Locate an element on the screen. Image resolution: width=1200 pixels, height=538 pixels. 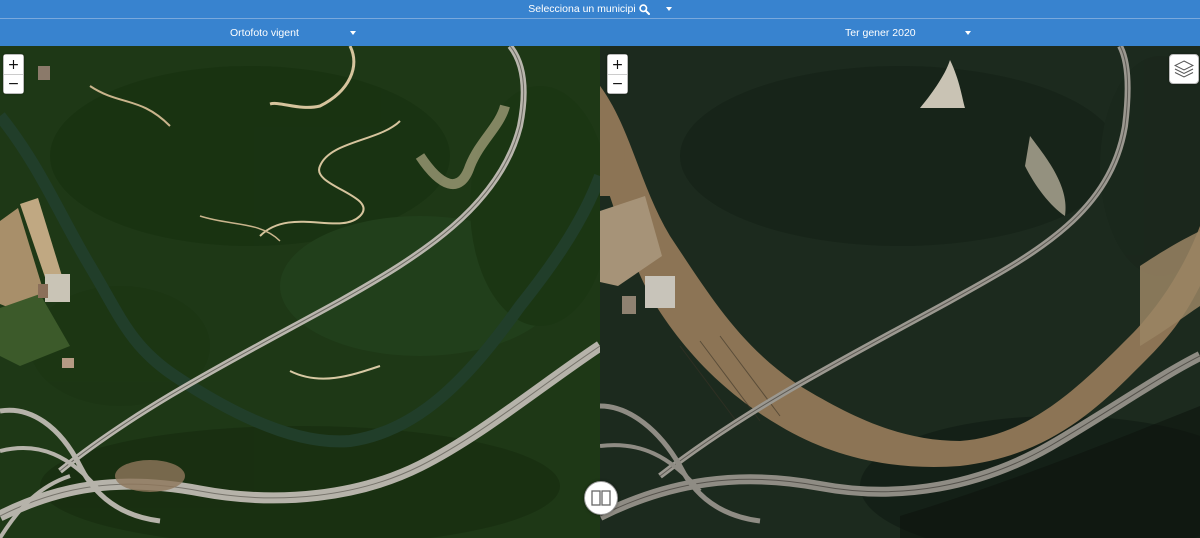
search-icon is located at coordinates (644, 9).